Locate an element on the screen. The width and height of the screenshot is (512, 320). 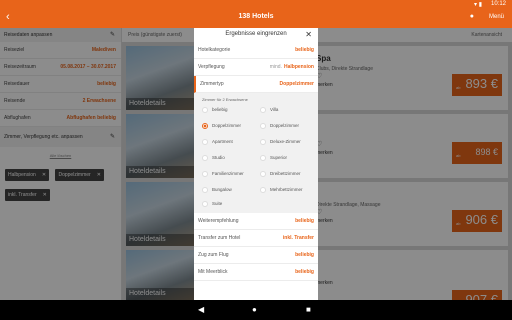
home-nav-icon: ● is located at coordinates (254, 309).